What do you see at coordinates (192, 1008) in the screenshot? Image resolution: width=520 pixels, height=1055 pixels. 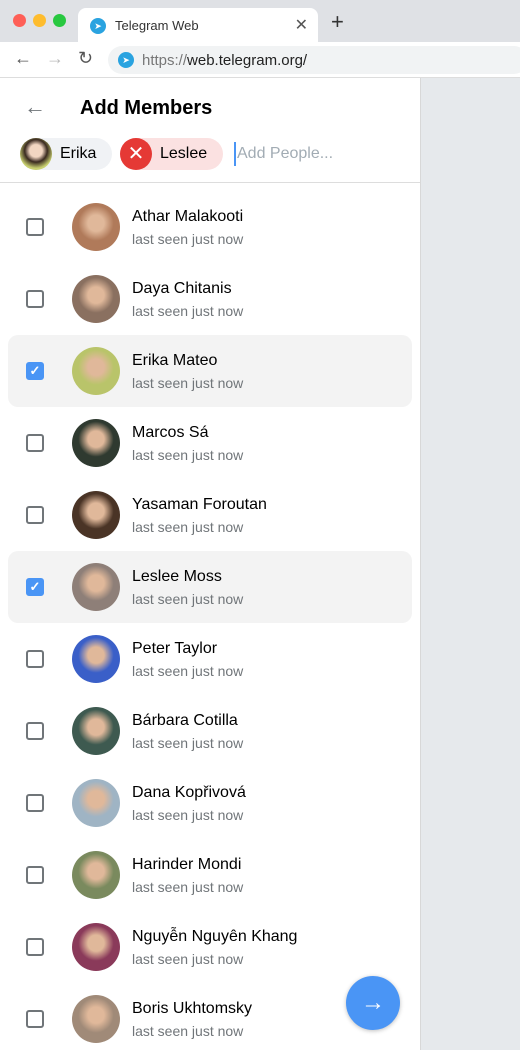 I see `contact-name: Boris Ukhtomsky` at bounding box center [192, 1008].